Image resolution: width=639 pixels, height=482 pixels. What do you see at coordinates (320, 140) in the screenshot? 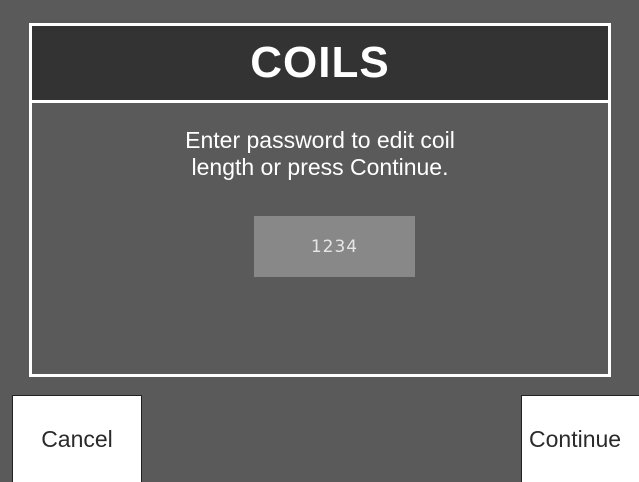
I see `dialog-message-line-1: Enter password to edit coil` at bounding box center [320, 140].